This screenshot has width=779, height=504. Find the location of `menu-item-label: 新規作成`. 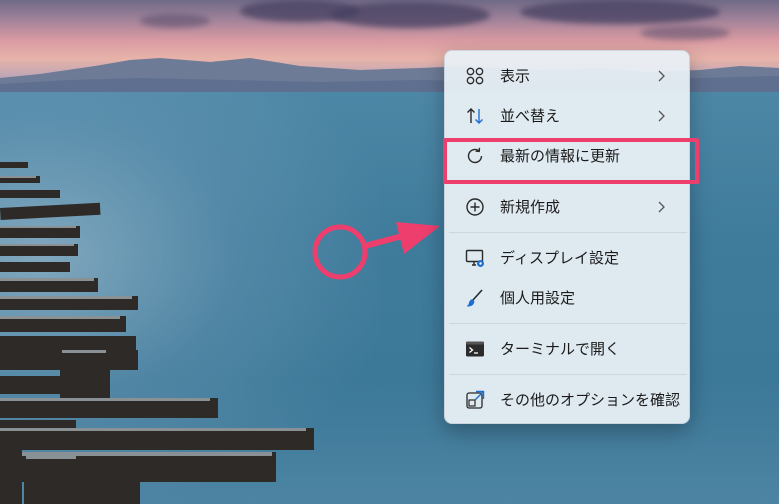

menu-item-label: 新規作成 is located at coordinates (530, 207).